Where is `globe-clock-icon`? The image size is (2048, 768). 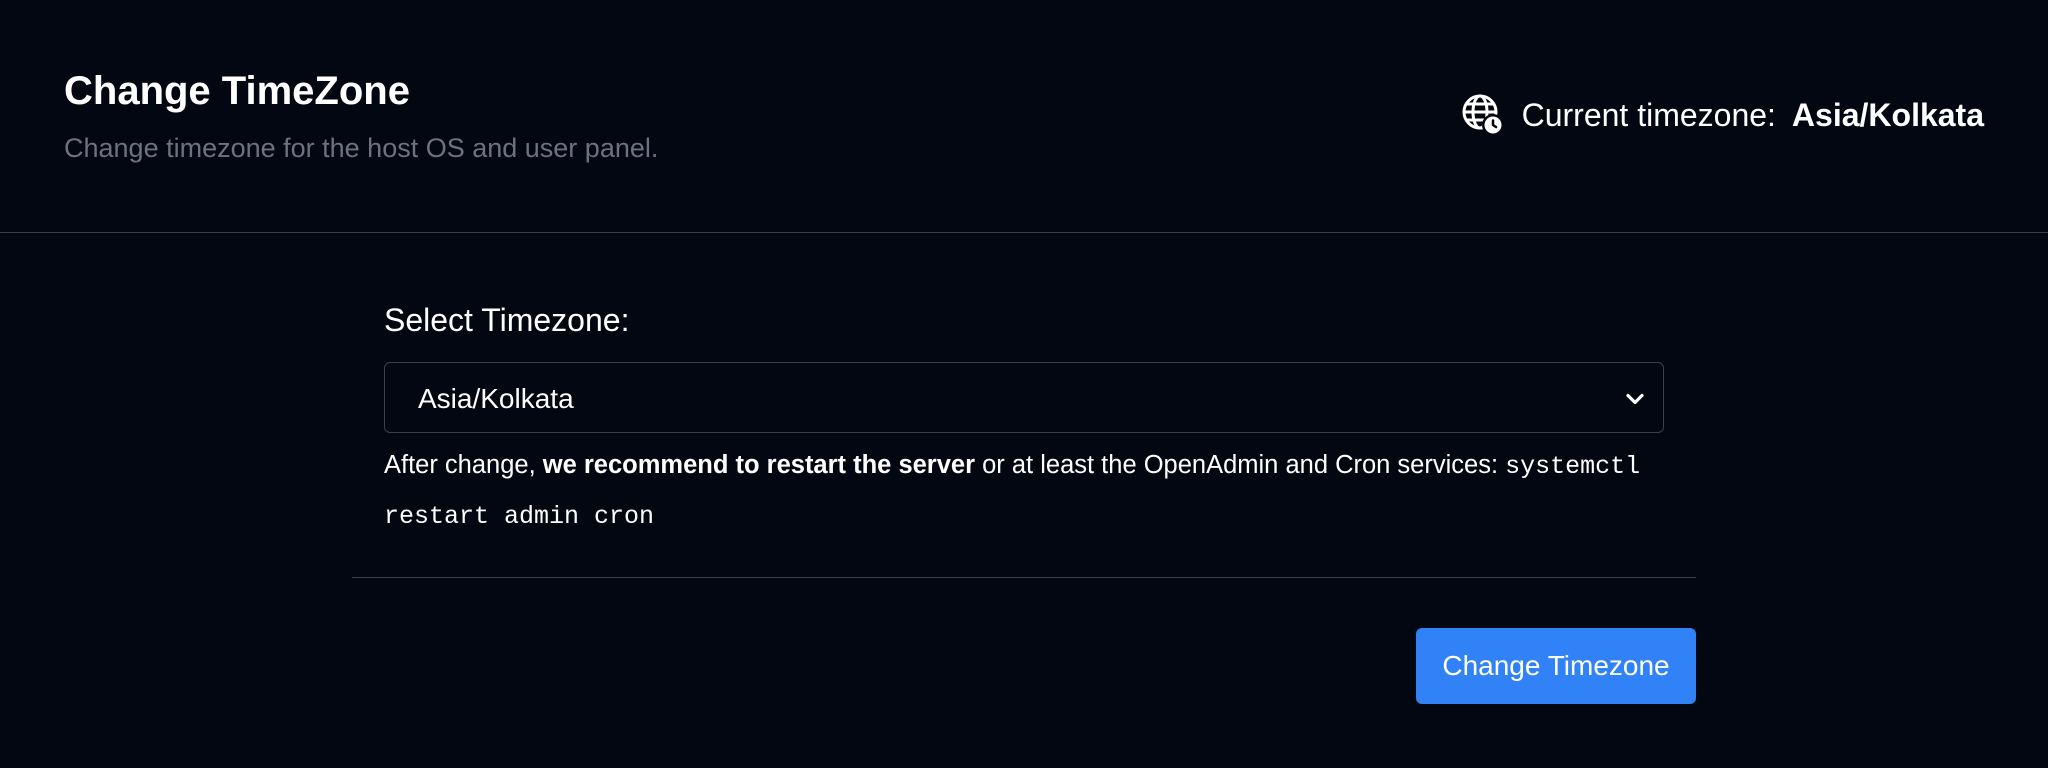
globe-clock-icon is located at coordinates (1483, 115).